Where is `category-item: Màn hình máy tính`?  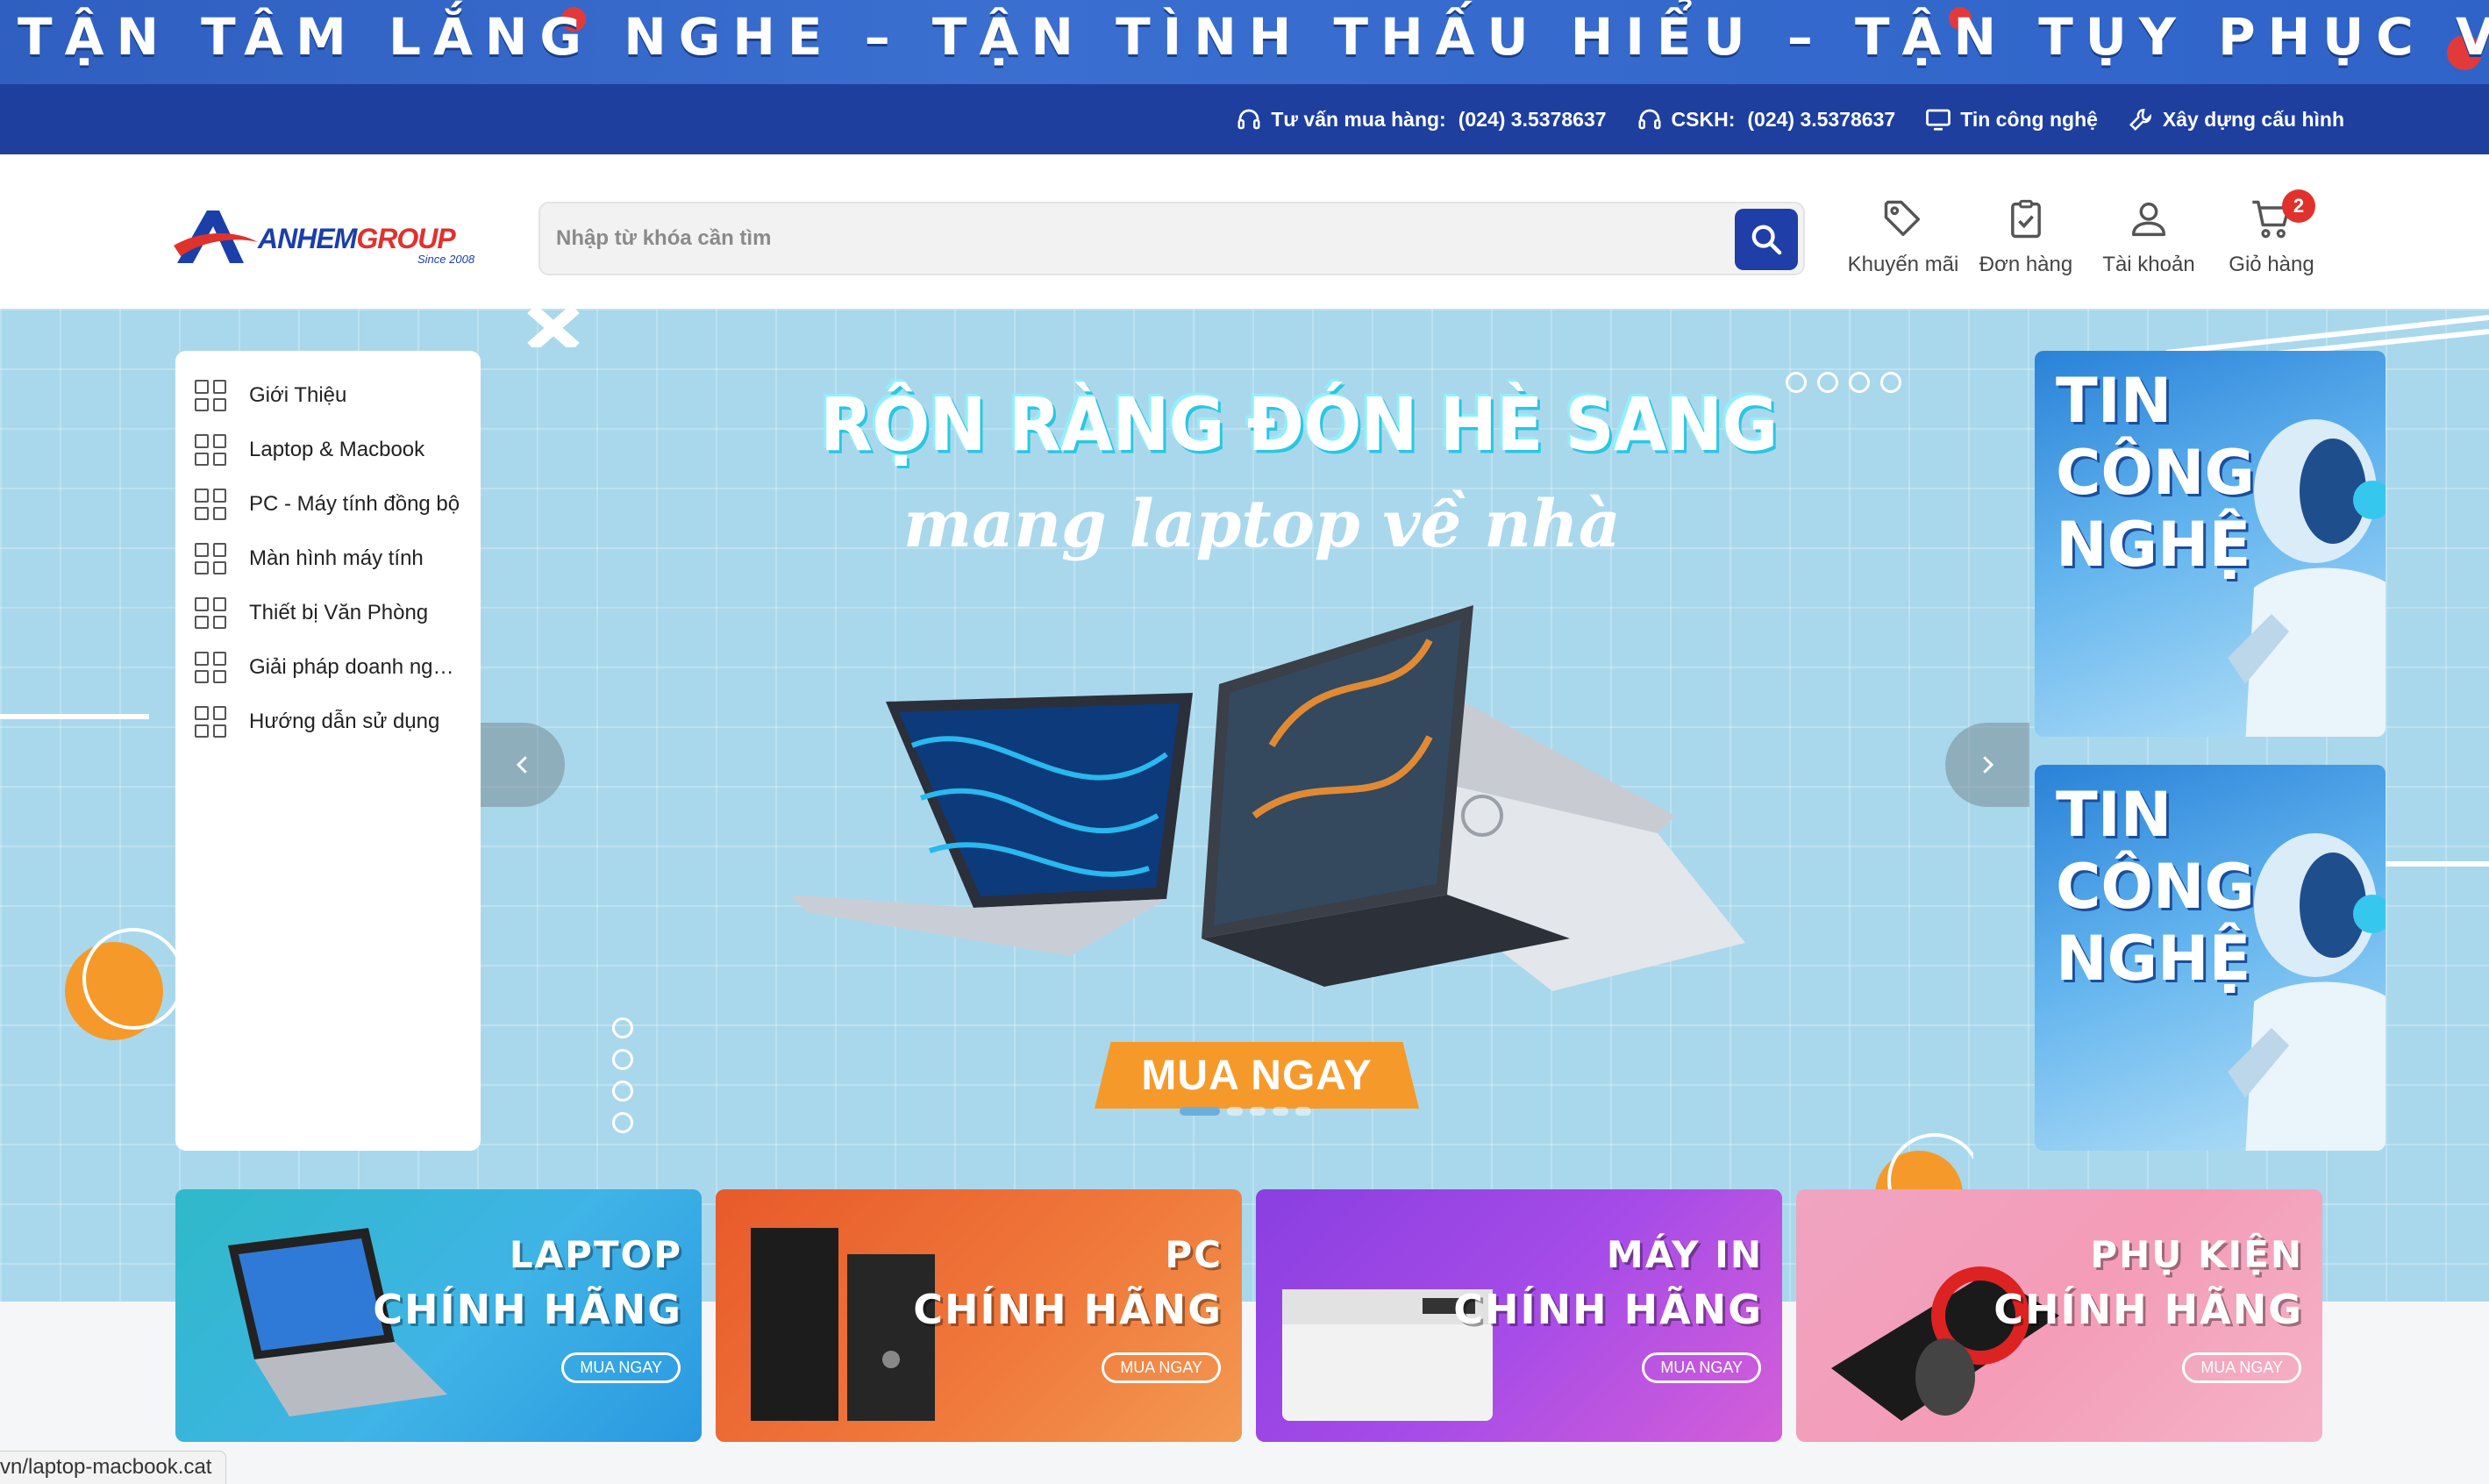
category-item: Màn hình máy tính is located at coordinates (328, 559).